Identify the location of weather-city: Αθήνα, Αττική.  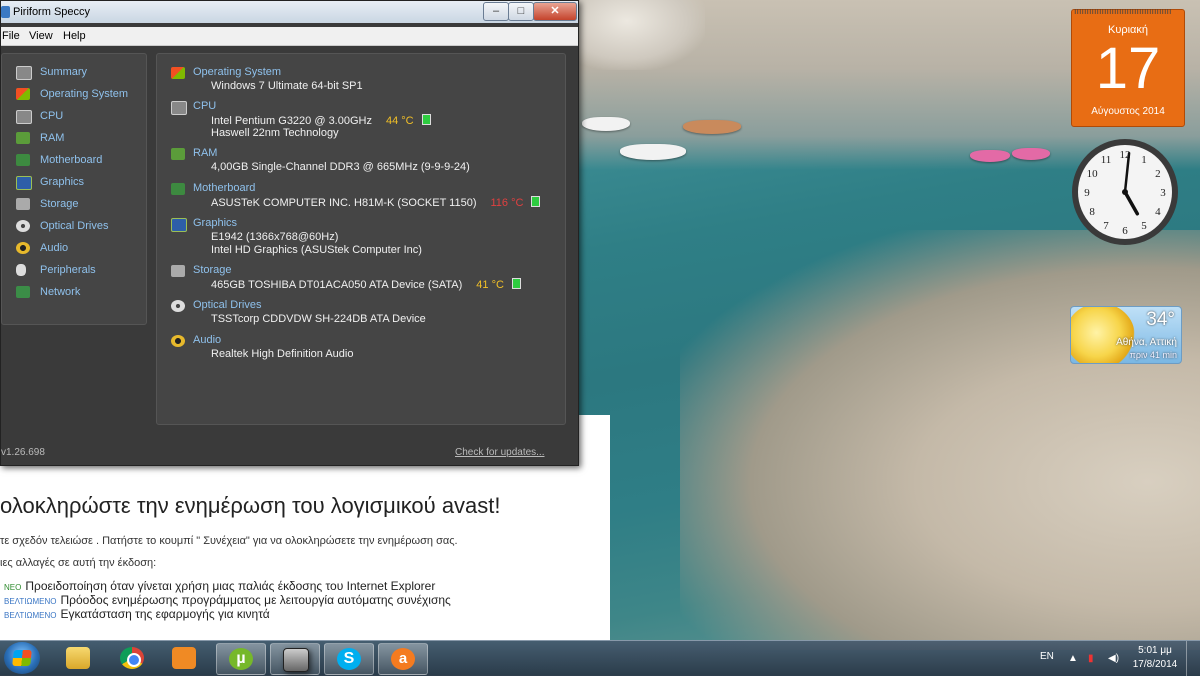
(1146, 342).